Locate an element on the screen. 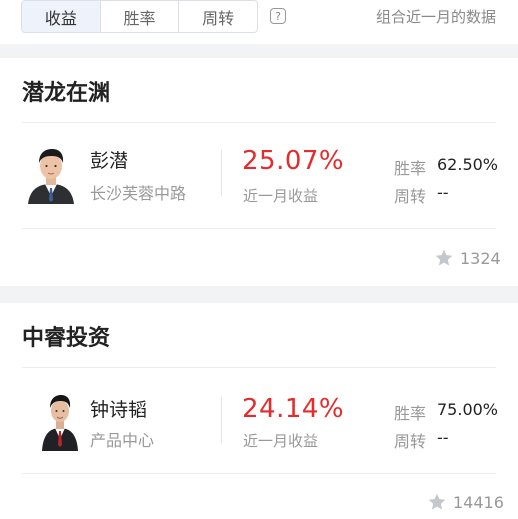  data-range-note: 组合近一月的数据 is located at coordinates (435, 17).